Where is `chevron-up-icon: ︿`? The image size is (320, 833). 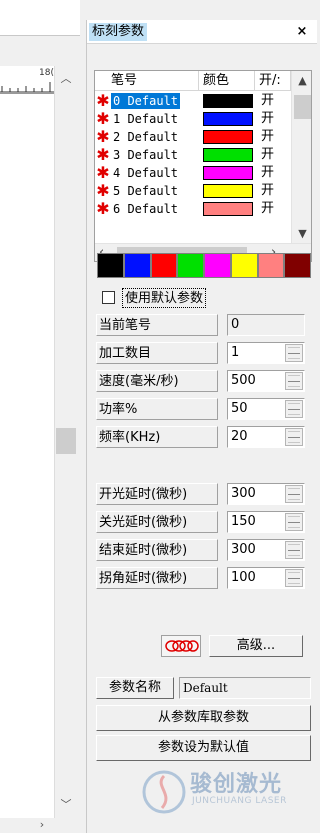 chevron-up-icon: ︿ is located at coordinates (66, 77).